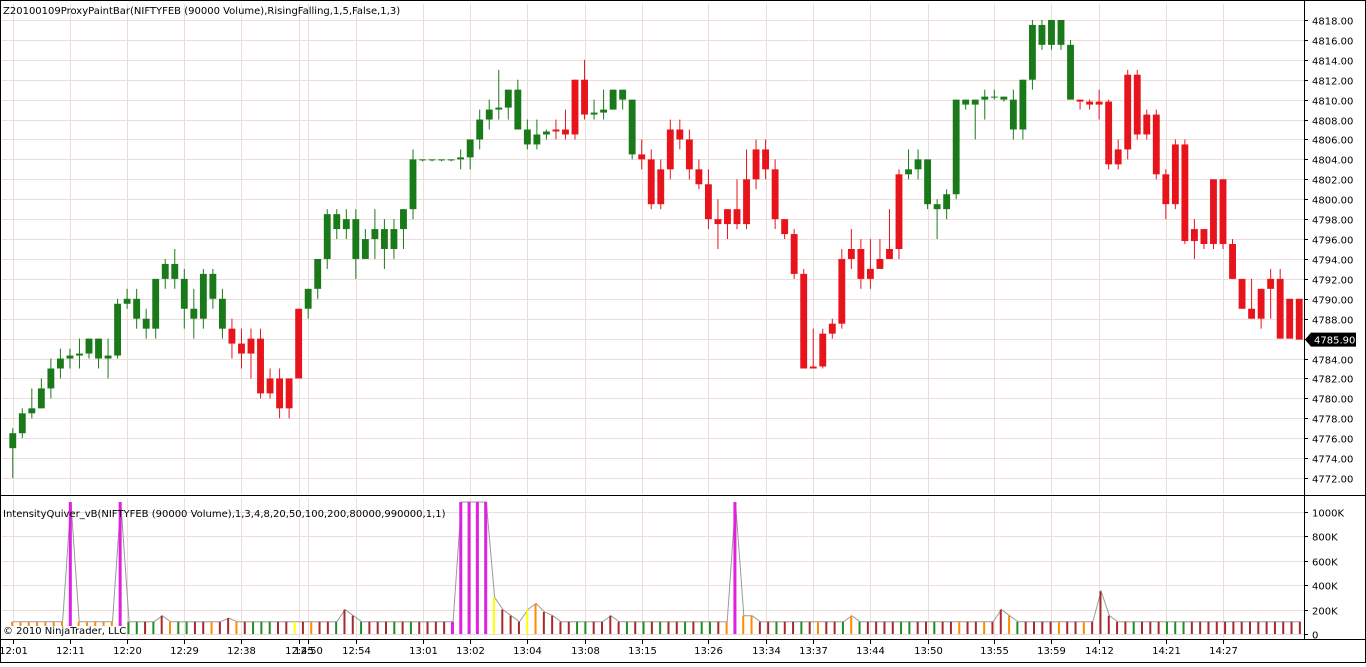  Describe the element at coordinates (1332, 122) in the screenshot. I see `price-tick-label: 4808.00` at that location.